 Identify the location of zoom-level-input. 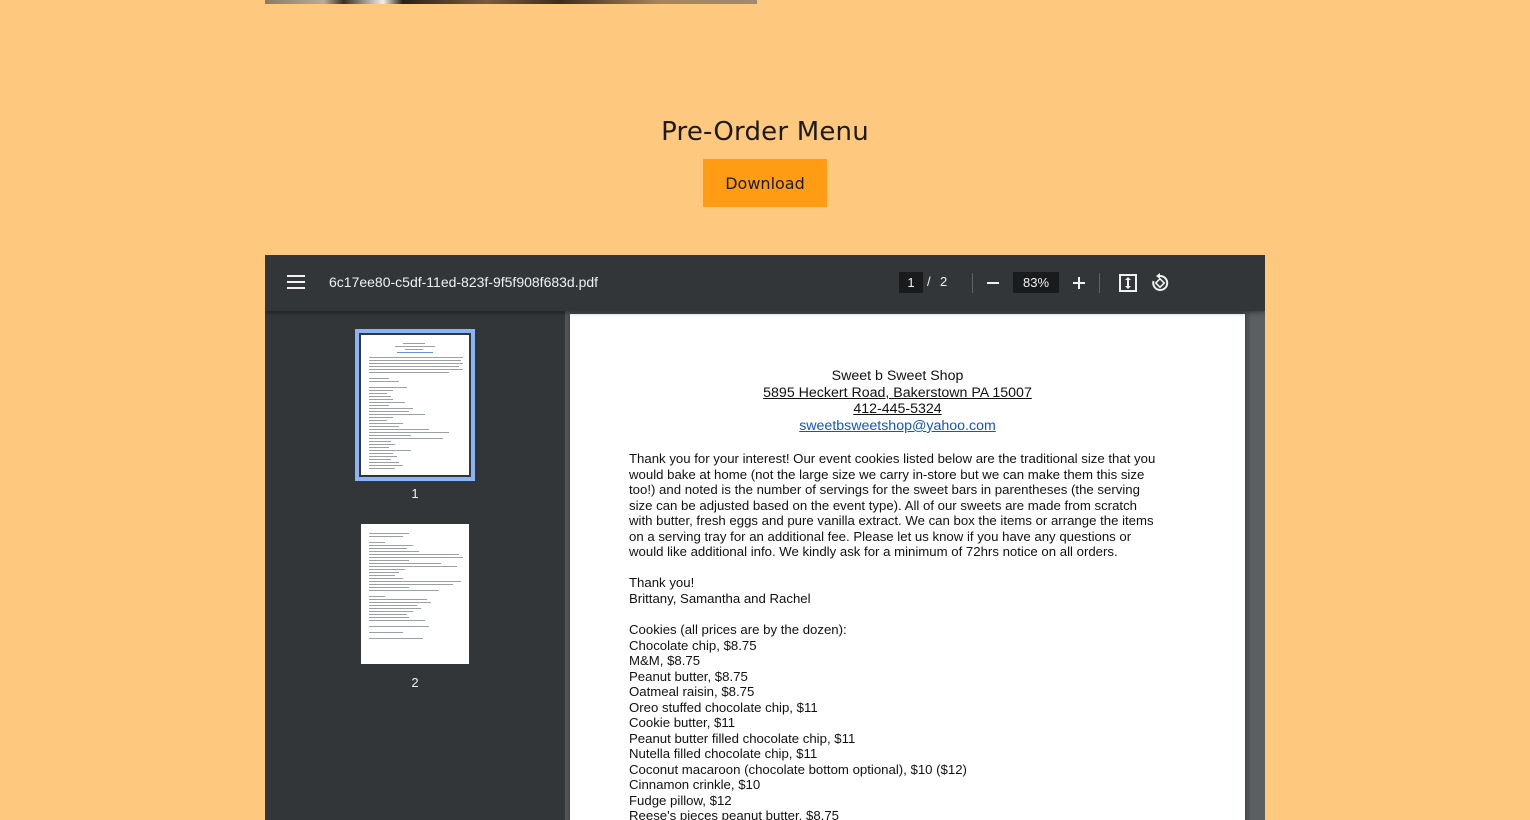
(1036, 282).